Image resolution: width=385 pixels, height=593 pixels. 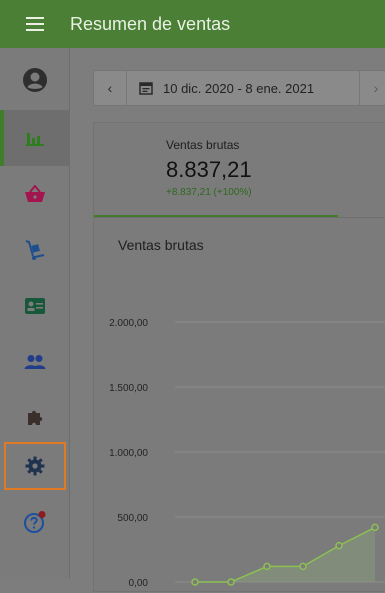 I want to click on menu-icon, so click(x=35, y=24).